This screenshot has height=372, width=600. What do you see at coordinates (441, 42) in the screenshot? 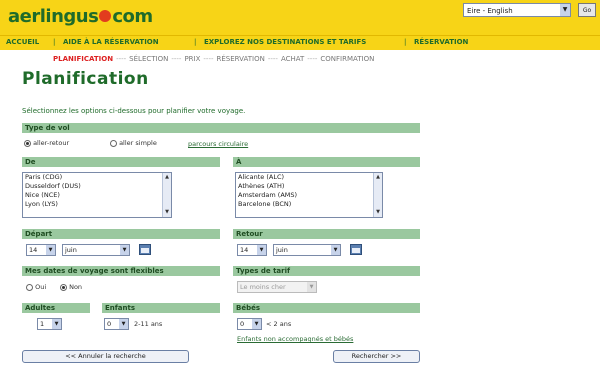
I see `nav-item-booking: RÉSERVATION` at bounding box center [441, 42].